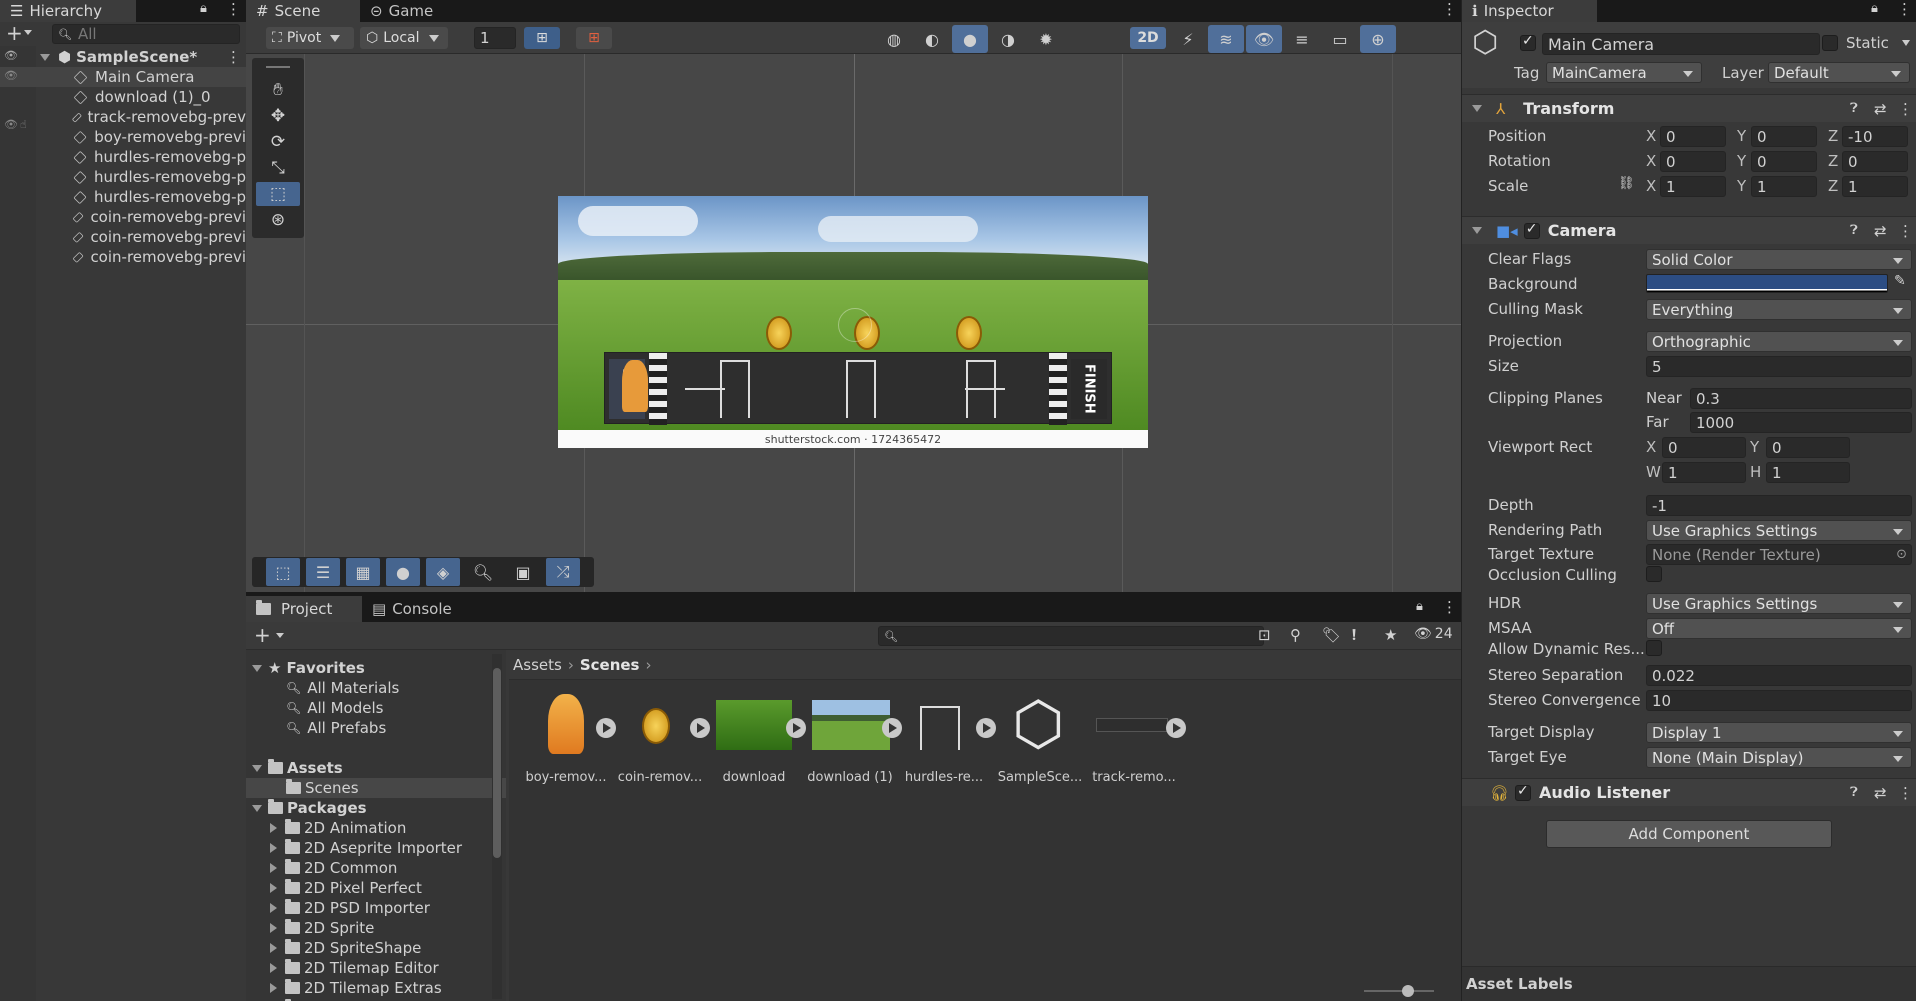 Image resolution: width=1916 pixels, height=1001 pixels. I want to click on hidden-packages-toggle: 👁︎ 24, so click(1433, 634).